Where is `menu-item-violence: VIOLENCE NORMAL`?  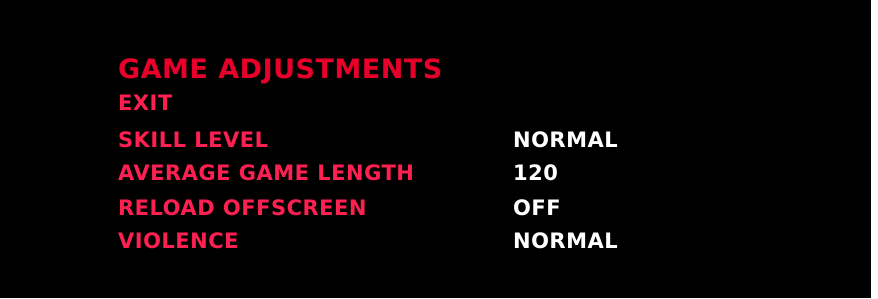
menu-item-violence: VIOLENCE NORMAL is located at coordinates (418, 241).